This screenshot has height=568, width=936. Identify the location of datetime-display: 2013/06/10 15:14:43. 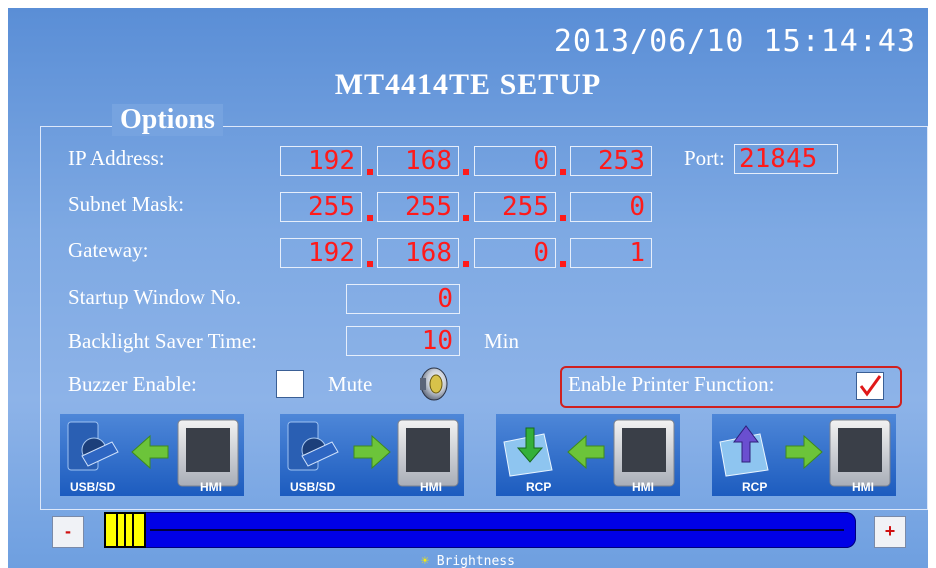
(734, 41).